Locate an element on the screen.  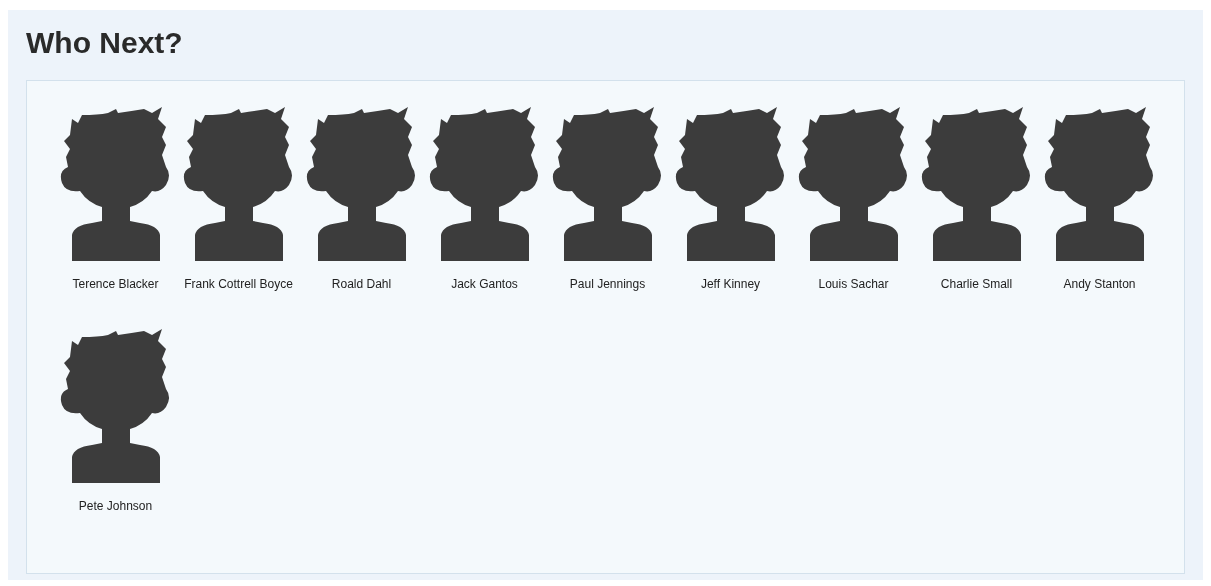
page-title: Who Next? is located at coordinates (105, 43).